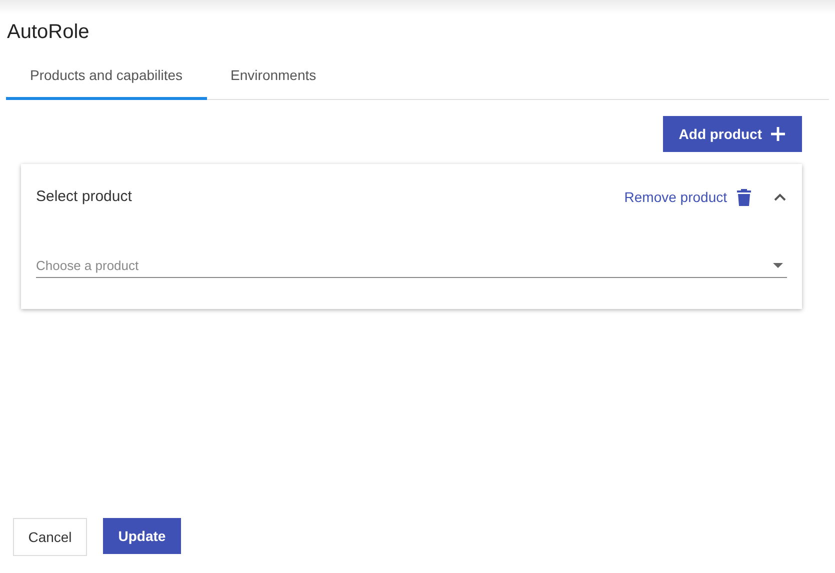 The image size is (835, 573). Describe the element at coordinates (744, 197) in the screenshot. I see `trash-icon` at that location.